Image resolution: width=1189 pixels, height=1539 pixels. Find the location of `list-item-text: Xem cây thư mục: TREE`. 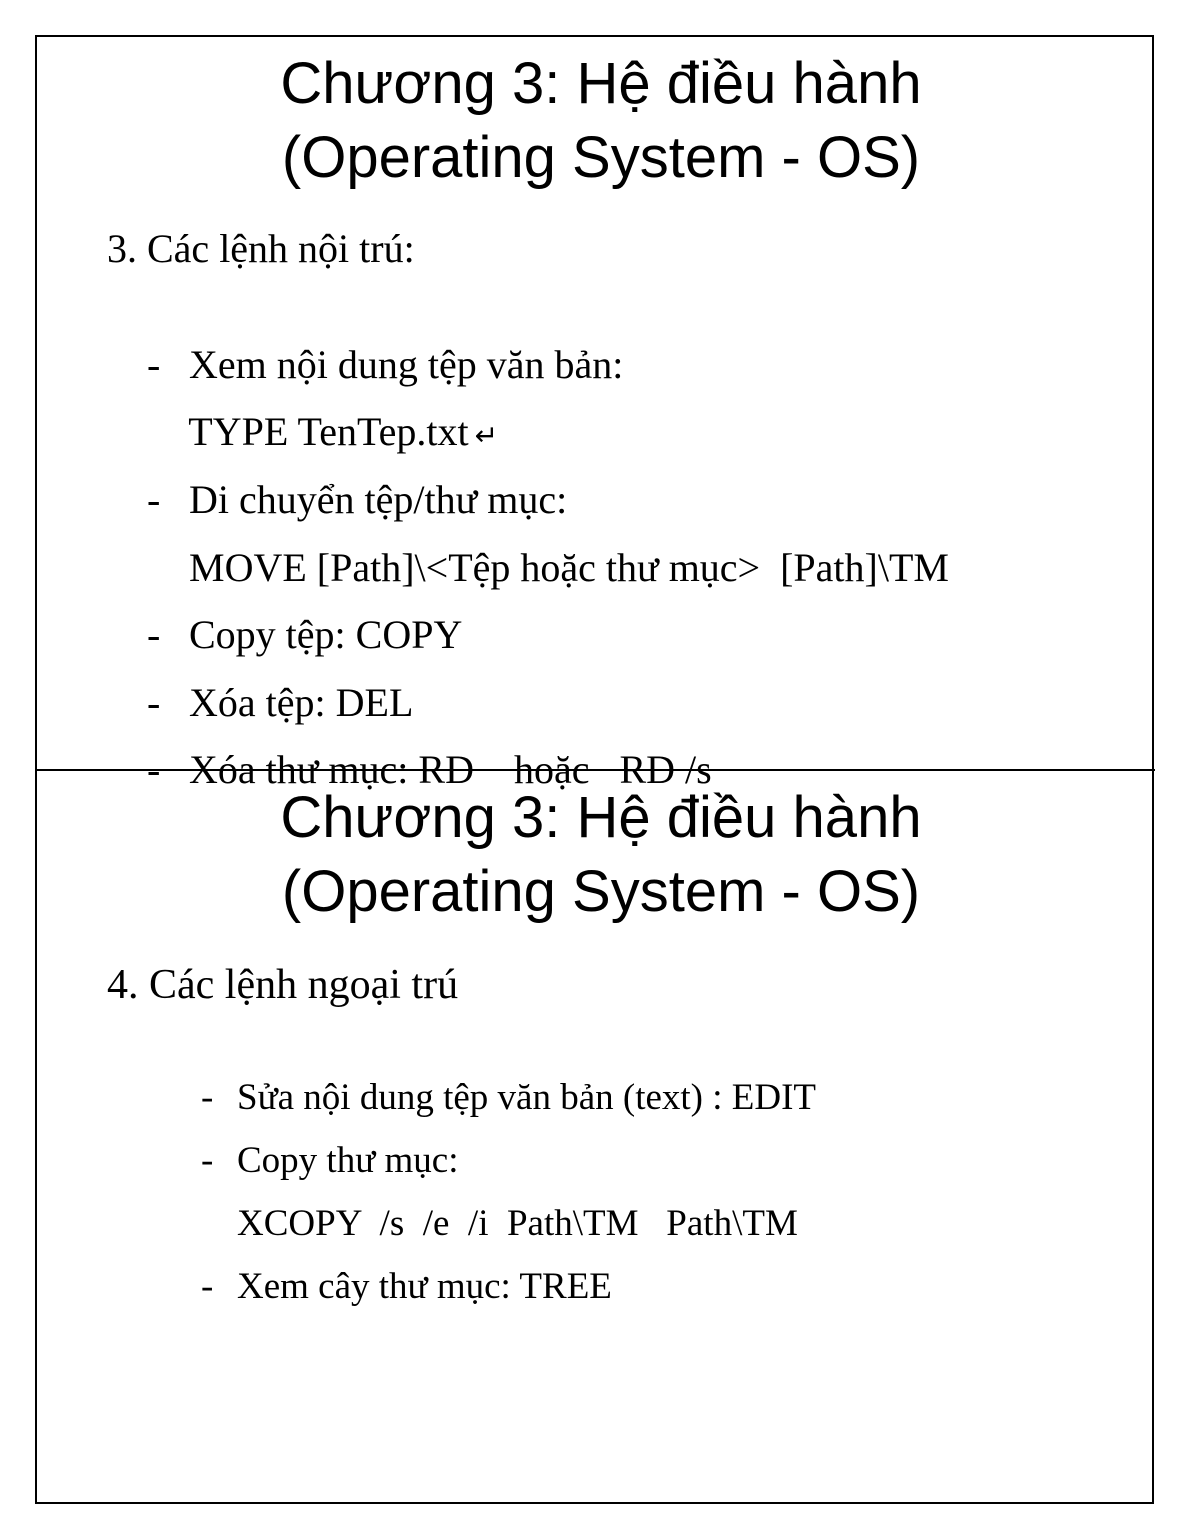

list-item-text: Xem cây thư mục: TREE is located at coordinates (424, 1286).